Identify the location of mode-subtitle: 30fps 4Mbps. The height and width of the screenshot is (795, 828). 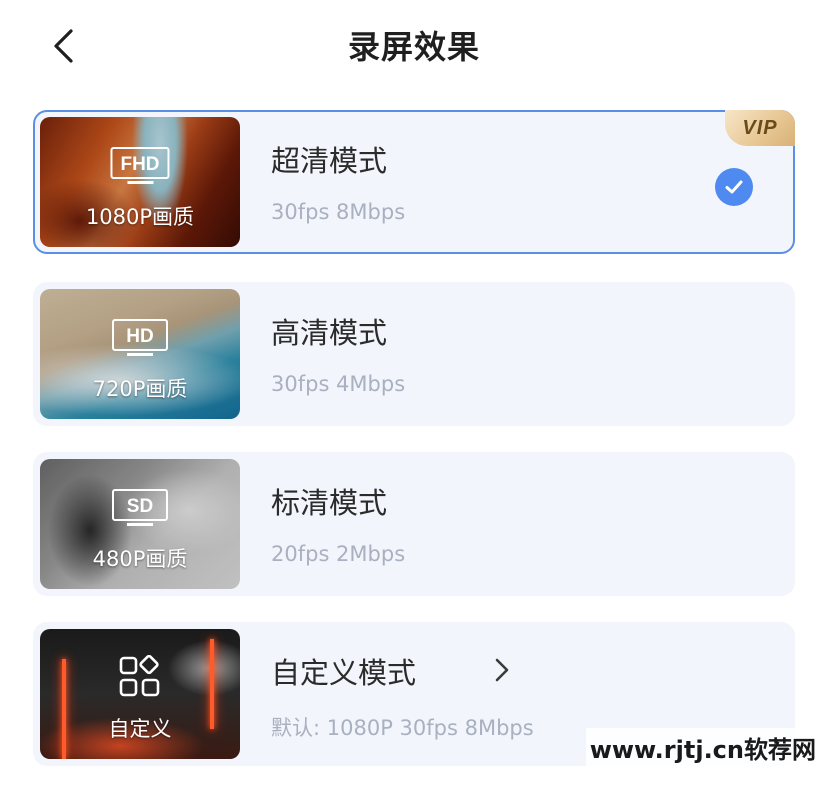
(338, 384).